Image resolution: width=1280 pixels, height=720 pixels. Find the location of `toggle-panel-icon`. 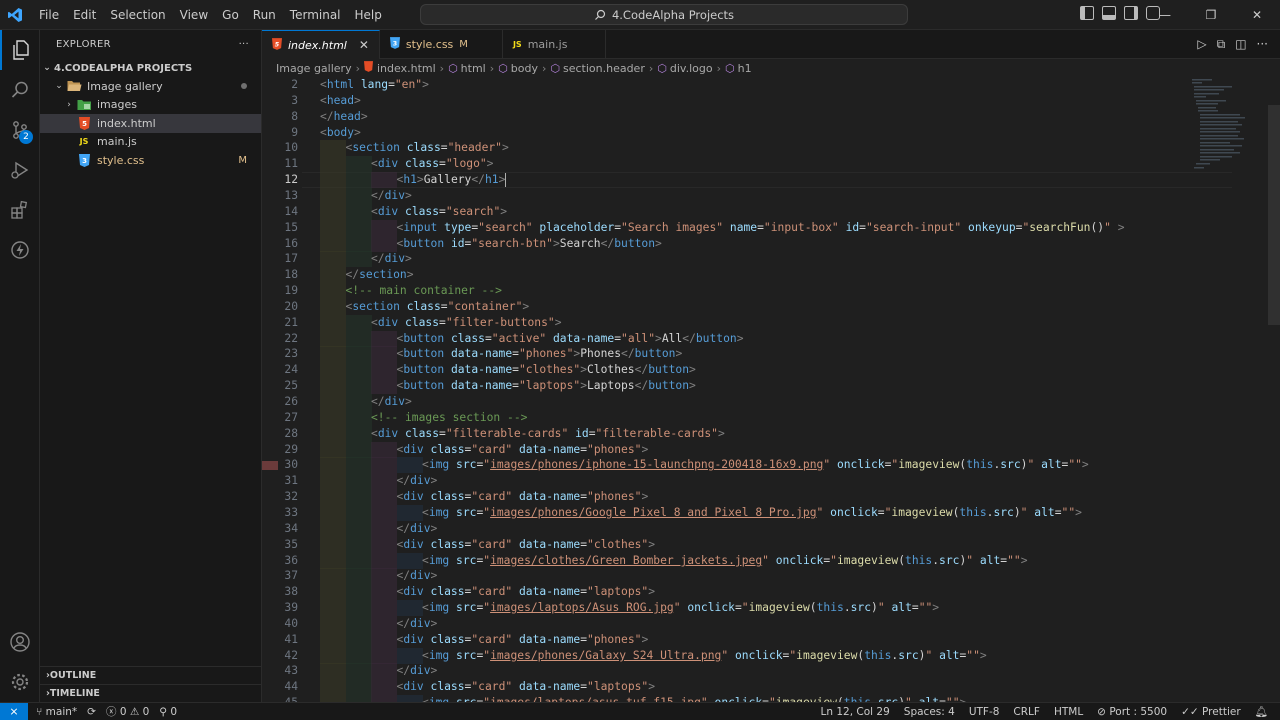

toggle-panel-icon is located at coordinates (1109, 13).